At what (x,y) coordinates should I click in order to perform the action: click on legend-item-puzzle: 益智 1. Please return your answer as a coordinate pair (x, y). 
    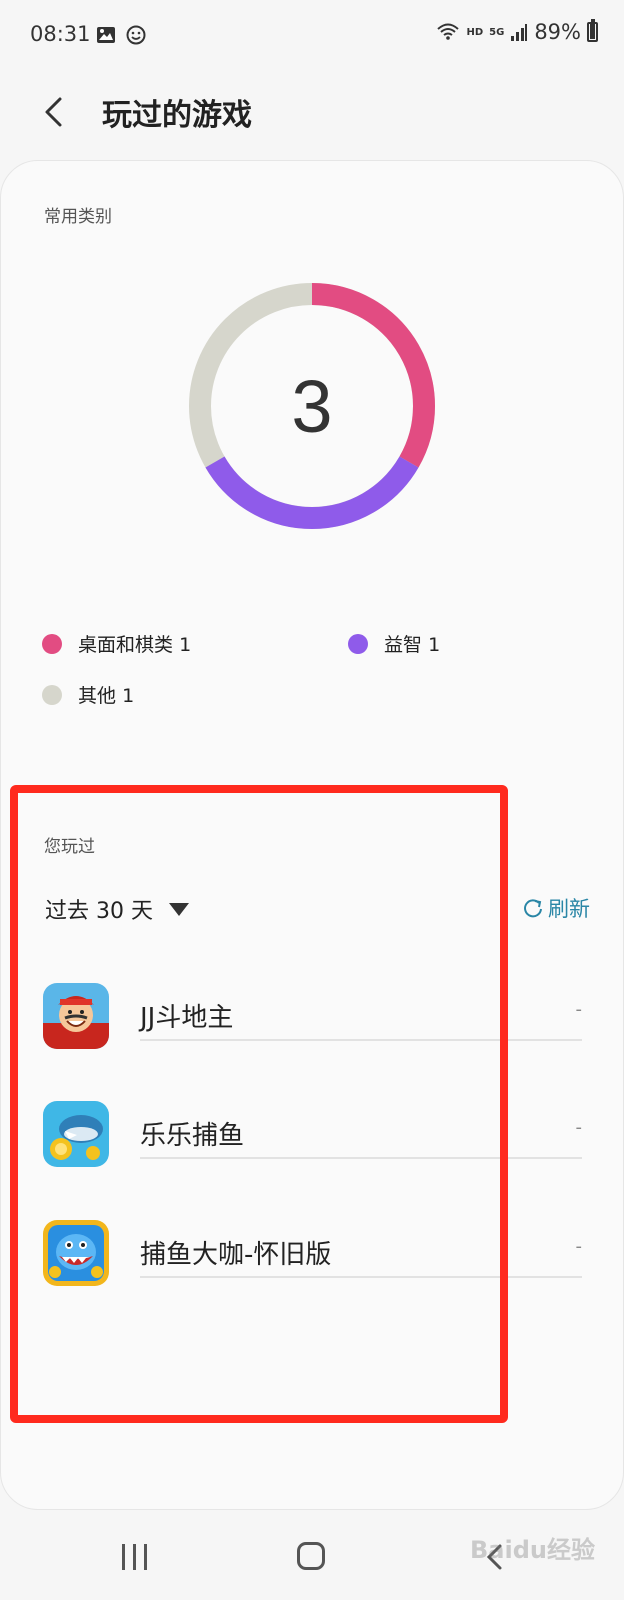
    Looking at the image, I should click on (394, 643).